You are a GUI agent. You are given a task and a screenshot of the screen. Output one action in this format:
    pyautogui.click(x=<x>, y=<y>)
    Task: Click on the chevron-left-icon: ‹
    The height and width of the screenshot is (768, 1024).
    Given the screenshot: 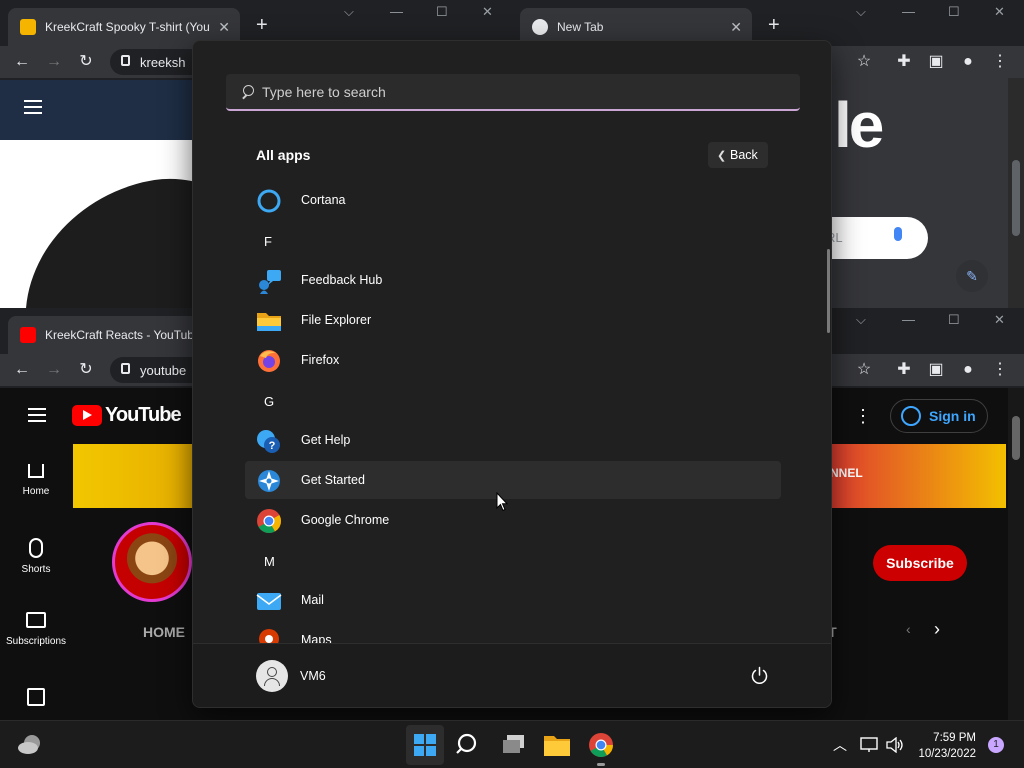 What is the action you would take?
    pyautogui.click(x=908, y=629)
    